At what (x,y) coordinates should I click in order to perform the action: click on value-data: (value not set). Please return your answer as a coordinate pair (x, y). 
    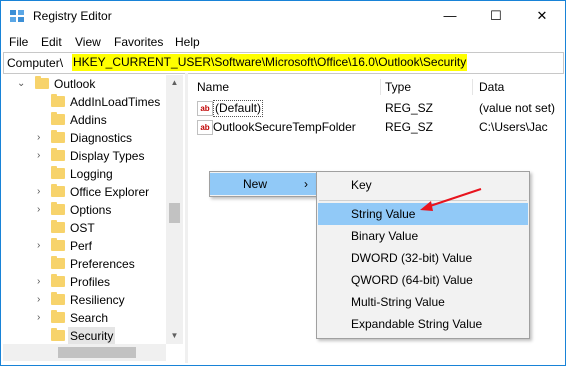
    Looking at the image, I should click on (517, 108).